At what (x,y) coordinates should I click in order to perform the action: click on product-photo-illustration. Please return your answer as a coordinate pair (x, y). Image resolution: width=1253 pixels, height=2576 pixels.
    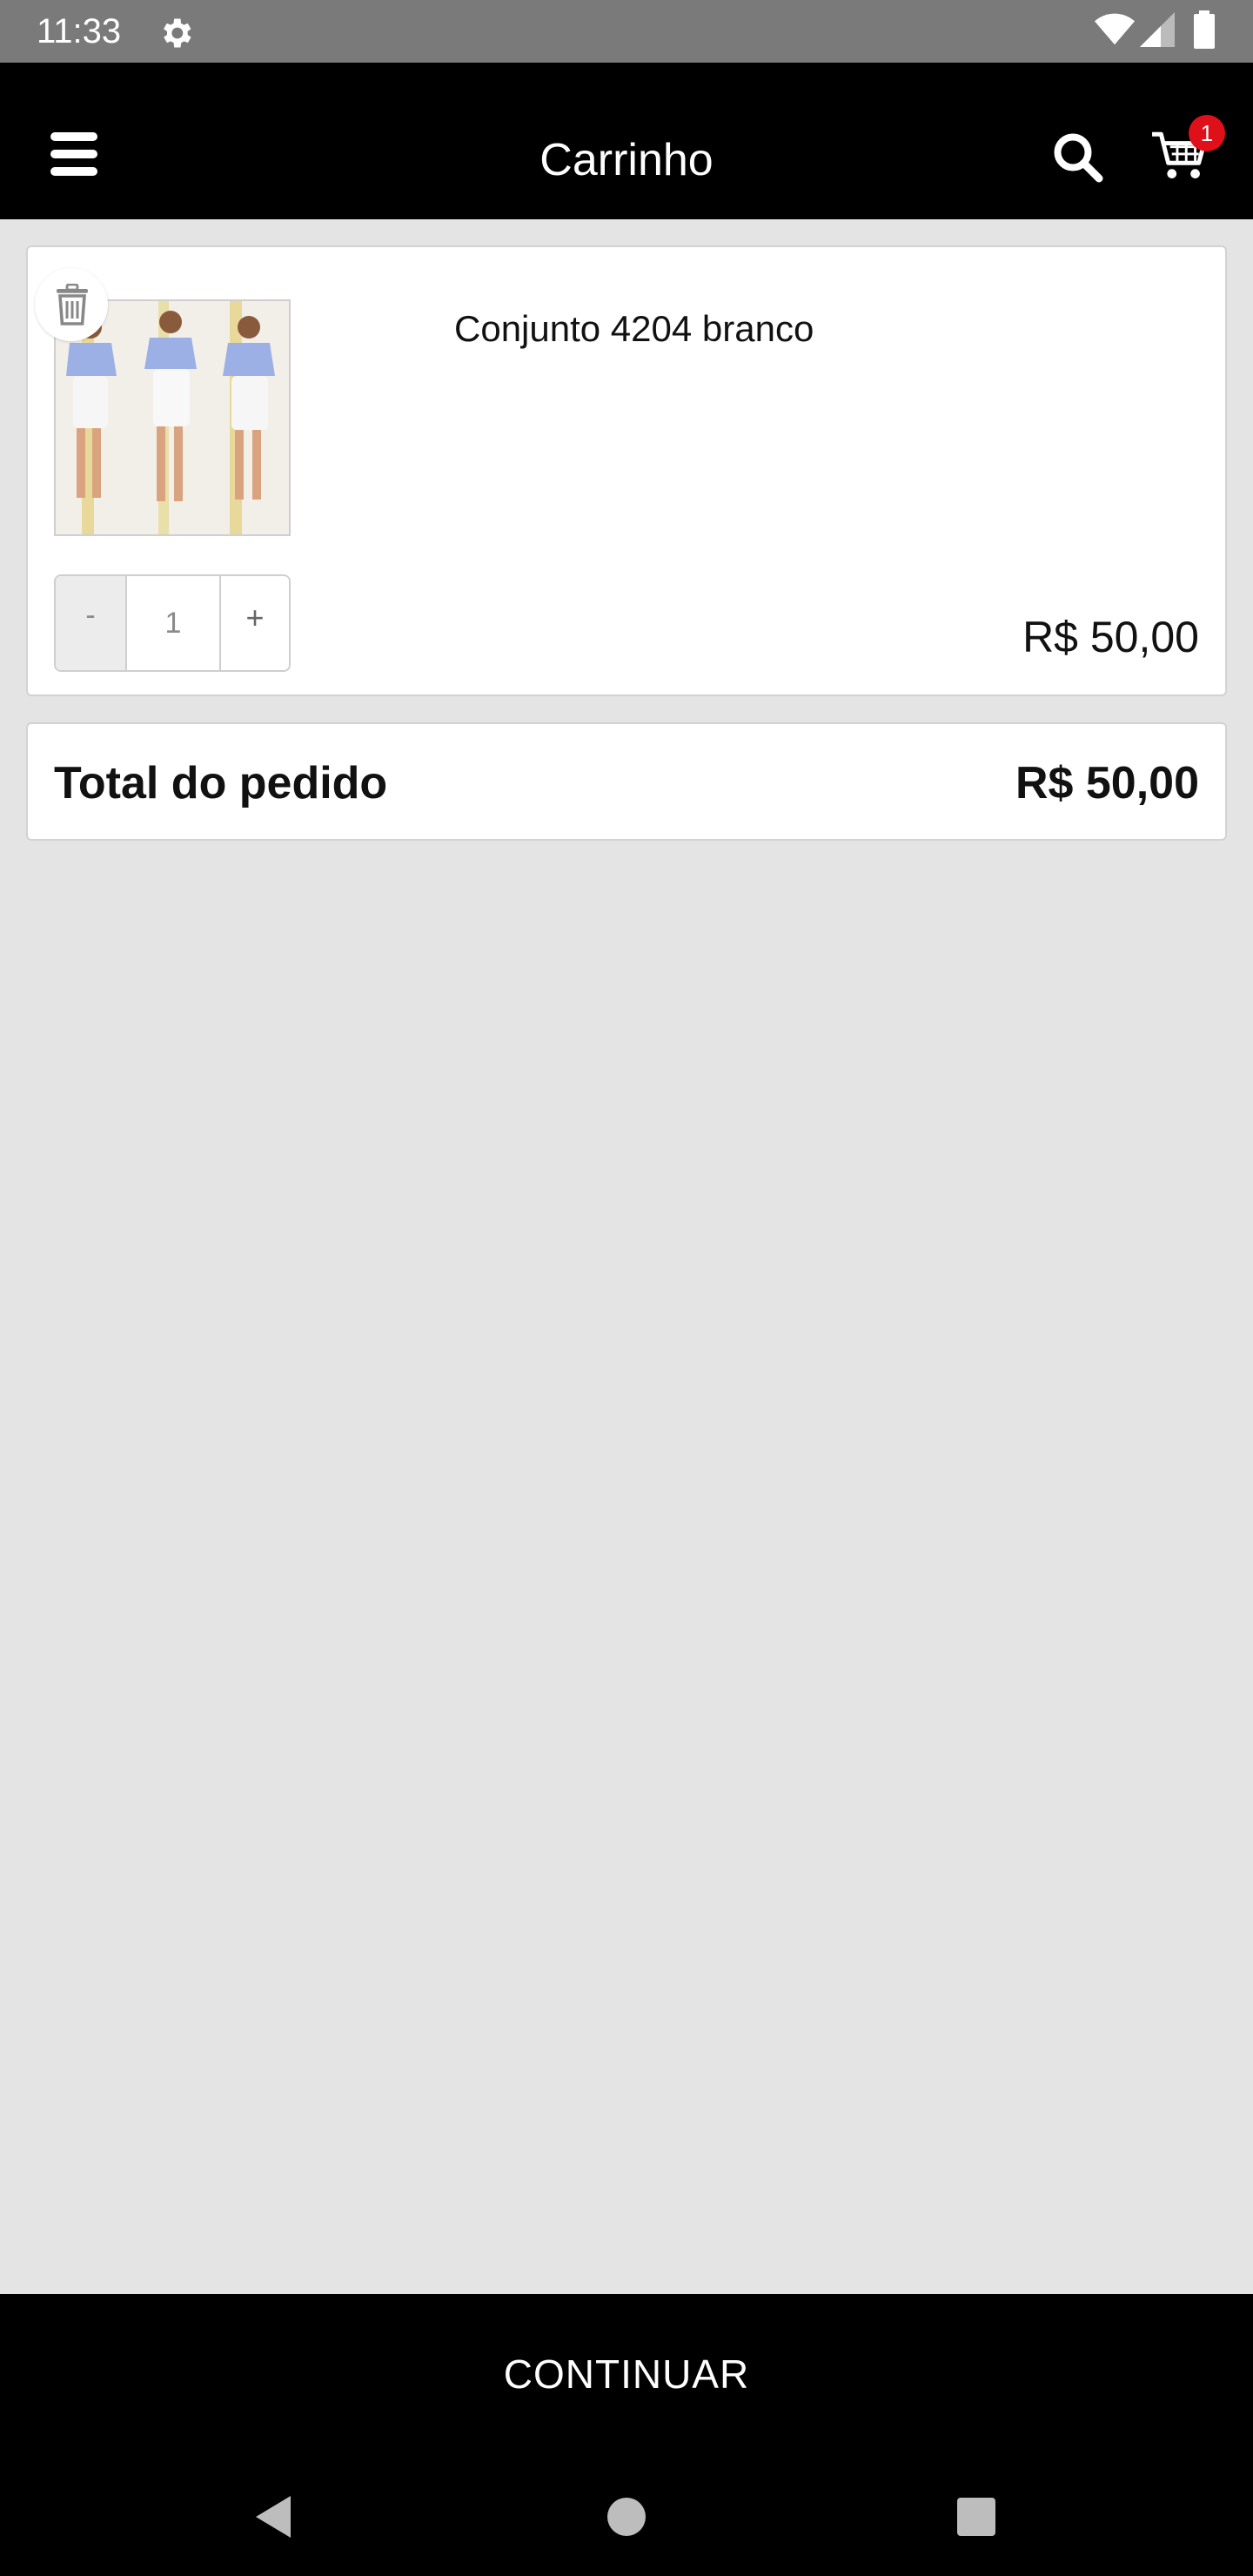
    Looking at the image, I should click on (172, 417).